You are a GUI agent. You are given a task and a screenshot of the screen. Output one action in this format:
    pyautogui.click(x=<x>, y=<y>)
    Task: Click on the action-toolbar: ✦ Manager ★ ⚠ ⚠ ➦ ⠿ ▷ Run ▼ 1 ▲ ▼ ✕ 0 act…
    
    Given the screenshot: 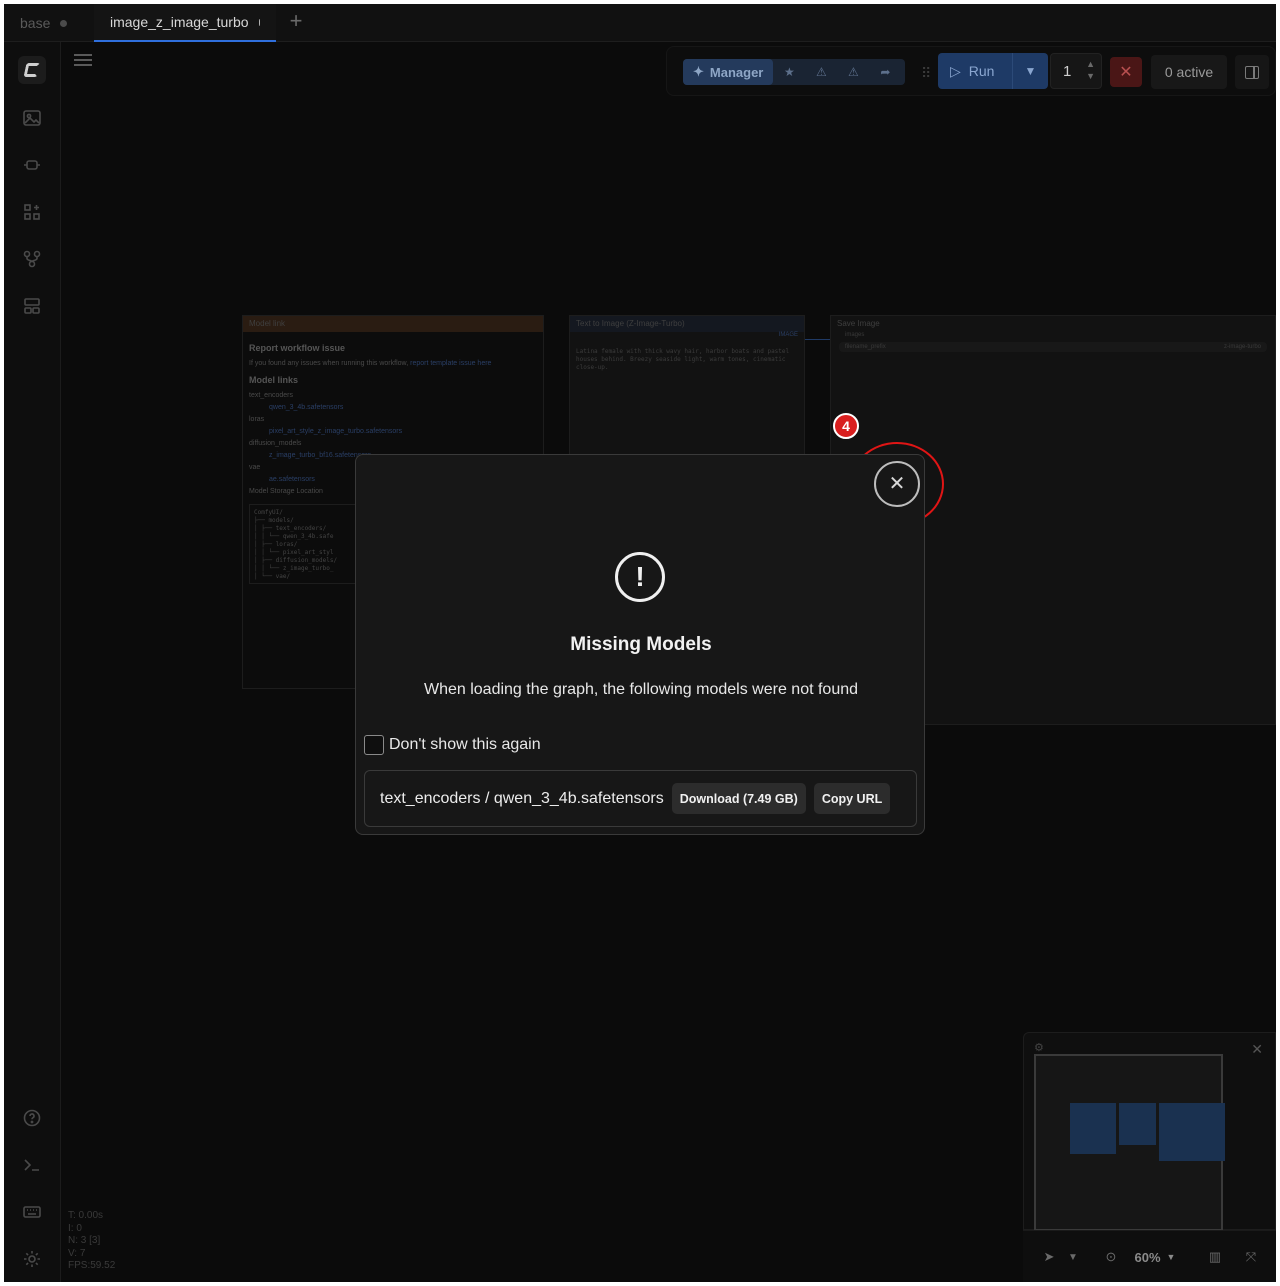 What is the action you would take?
    pyautogui.click(x=971, y=71)
    